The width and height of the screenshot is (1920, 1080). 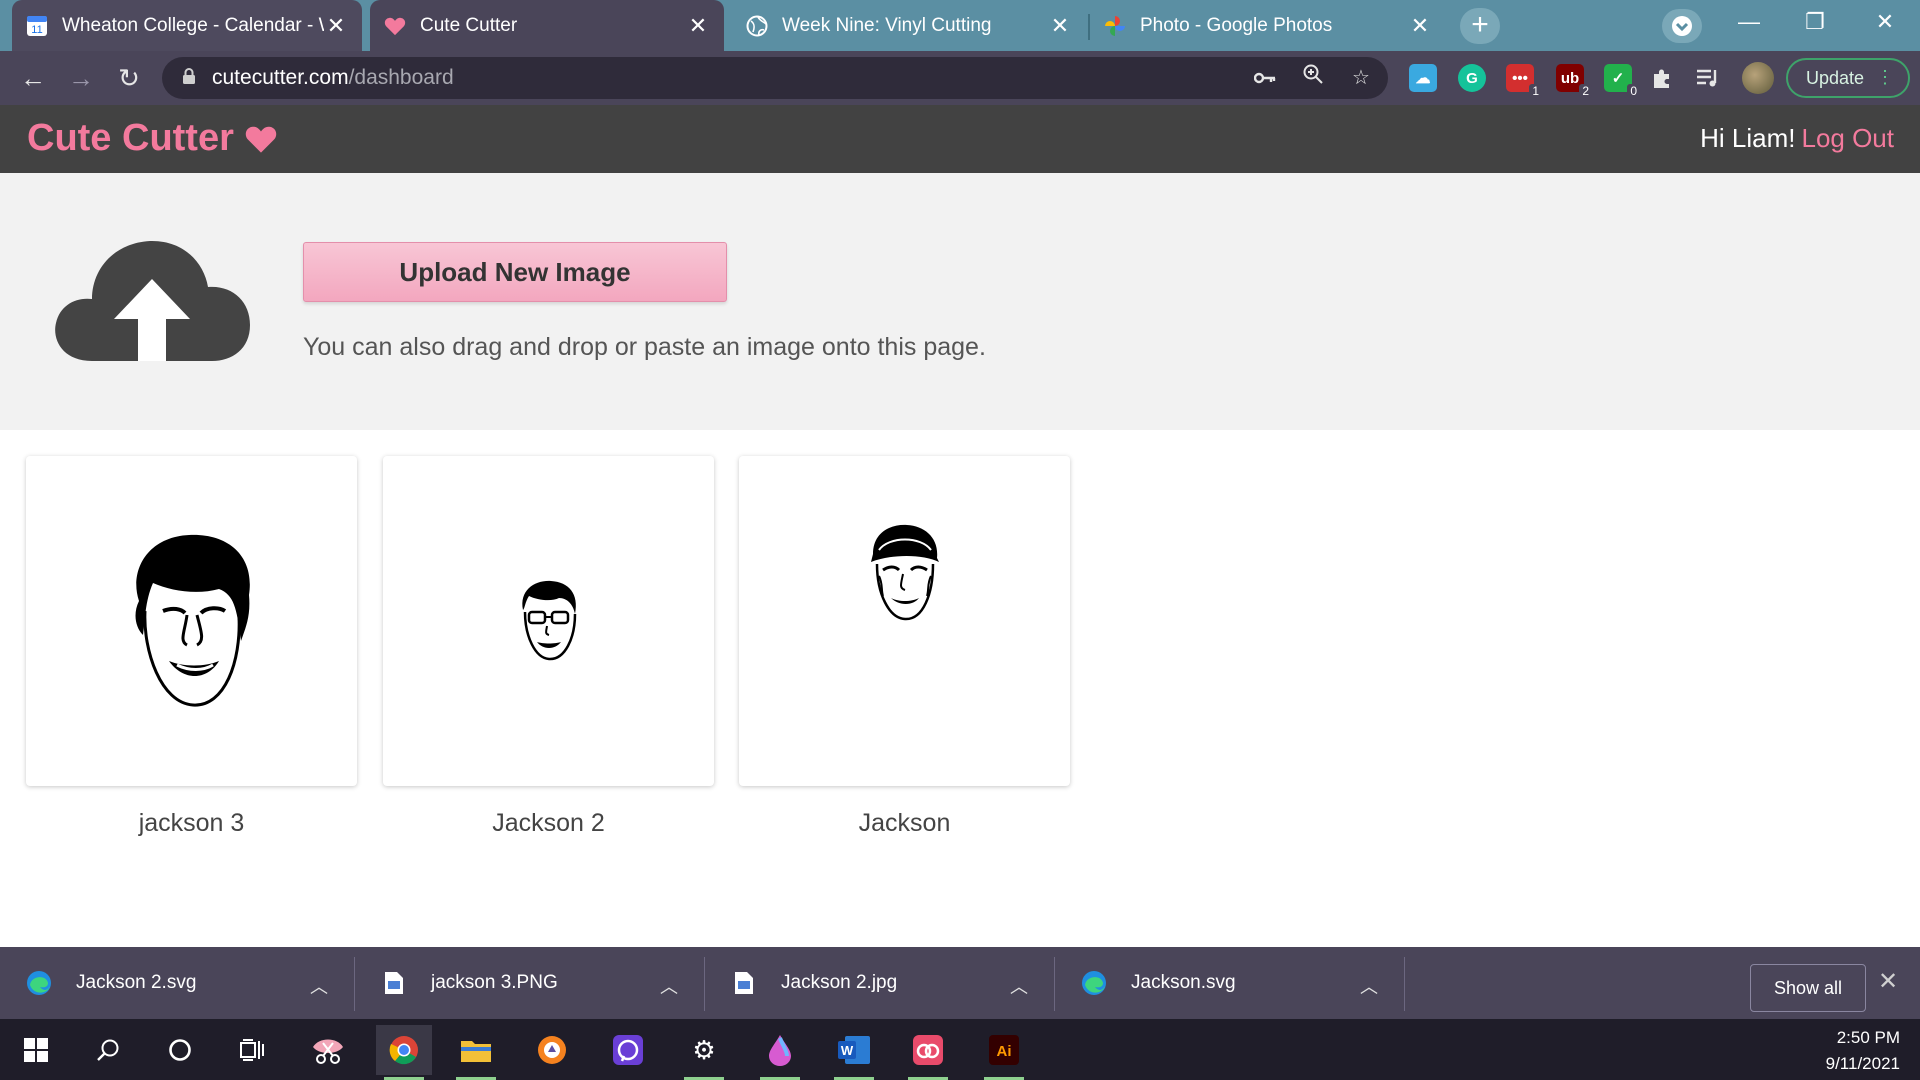 I want to click on windows-taskbar: ⚙ W Ai 2:50 PM 9/11/2021, so click(x=960, y=1049).